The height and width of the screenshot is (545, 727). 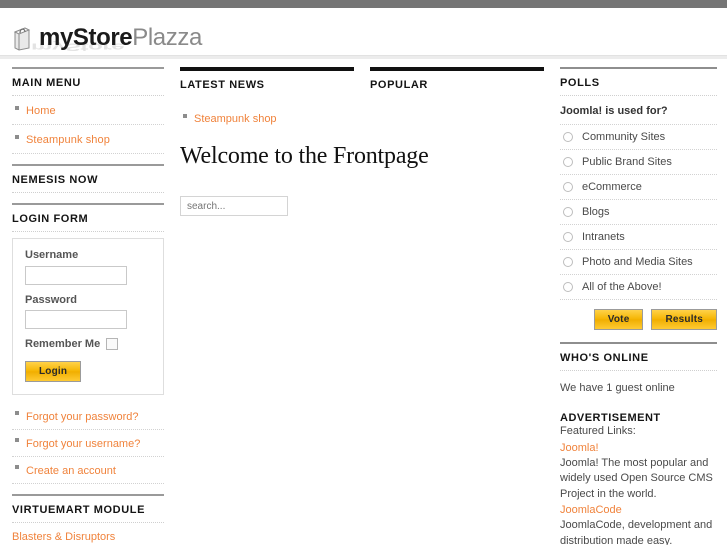 What do you see at coordinates (638, 448) in the screenshot?
I see `ad-link-joomla: Joomla!` at bounding box center [638, 448].